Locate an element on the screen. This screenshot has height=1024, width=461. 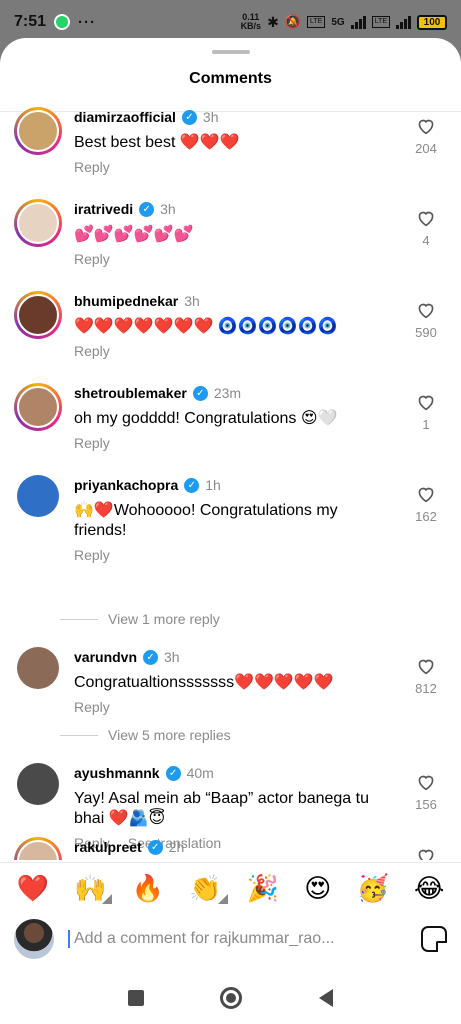
like-button: 812 is located at coordinates (426, 676).